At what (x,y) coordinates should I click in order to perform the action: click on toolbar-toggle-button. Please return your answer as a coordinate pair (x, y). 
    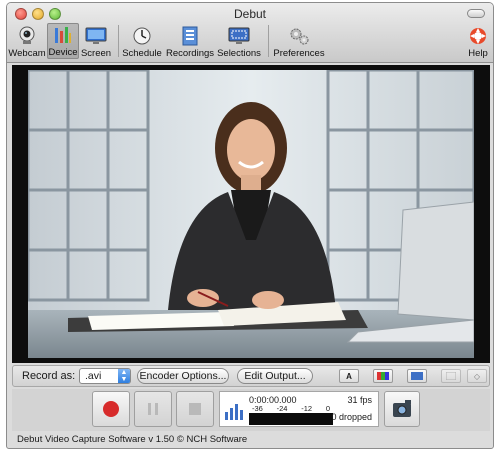
    Looking at the image, I should click on (476, 13).